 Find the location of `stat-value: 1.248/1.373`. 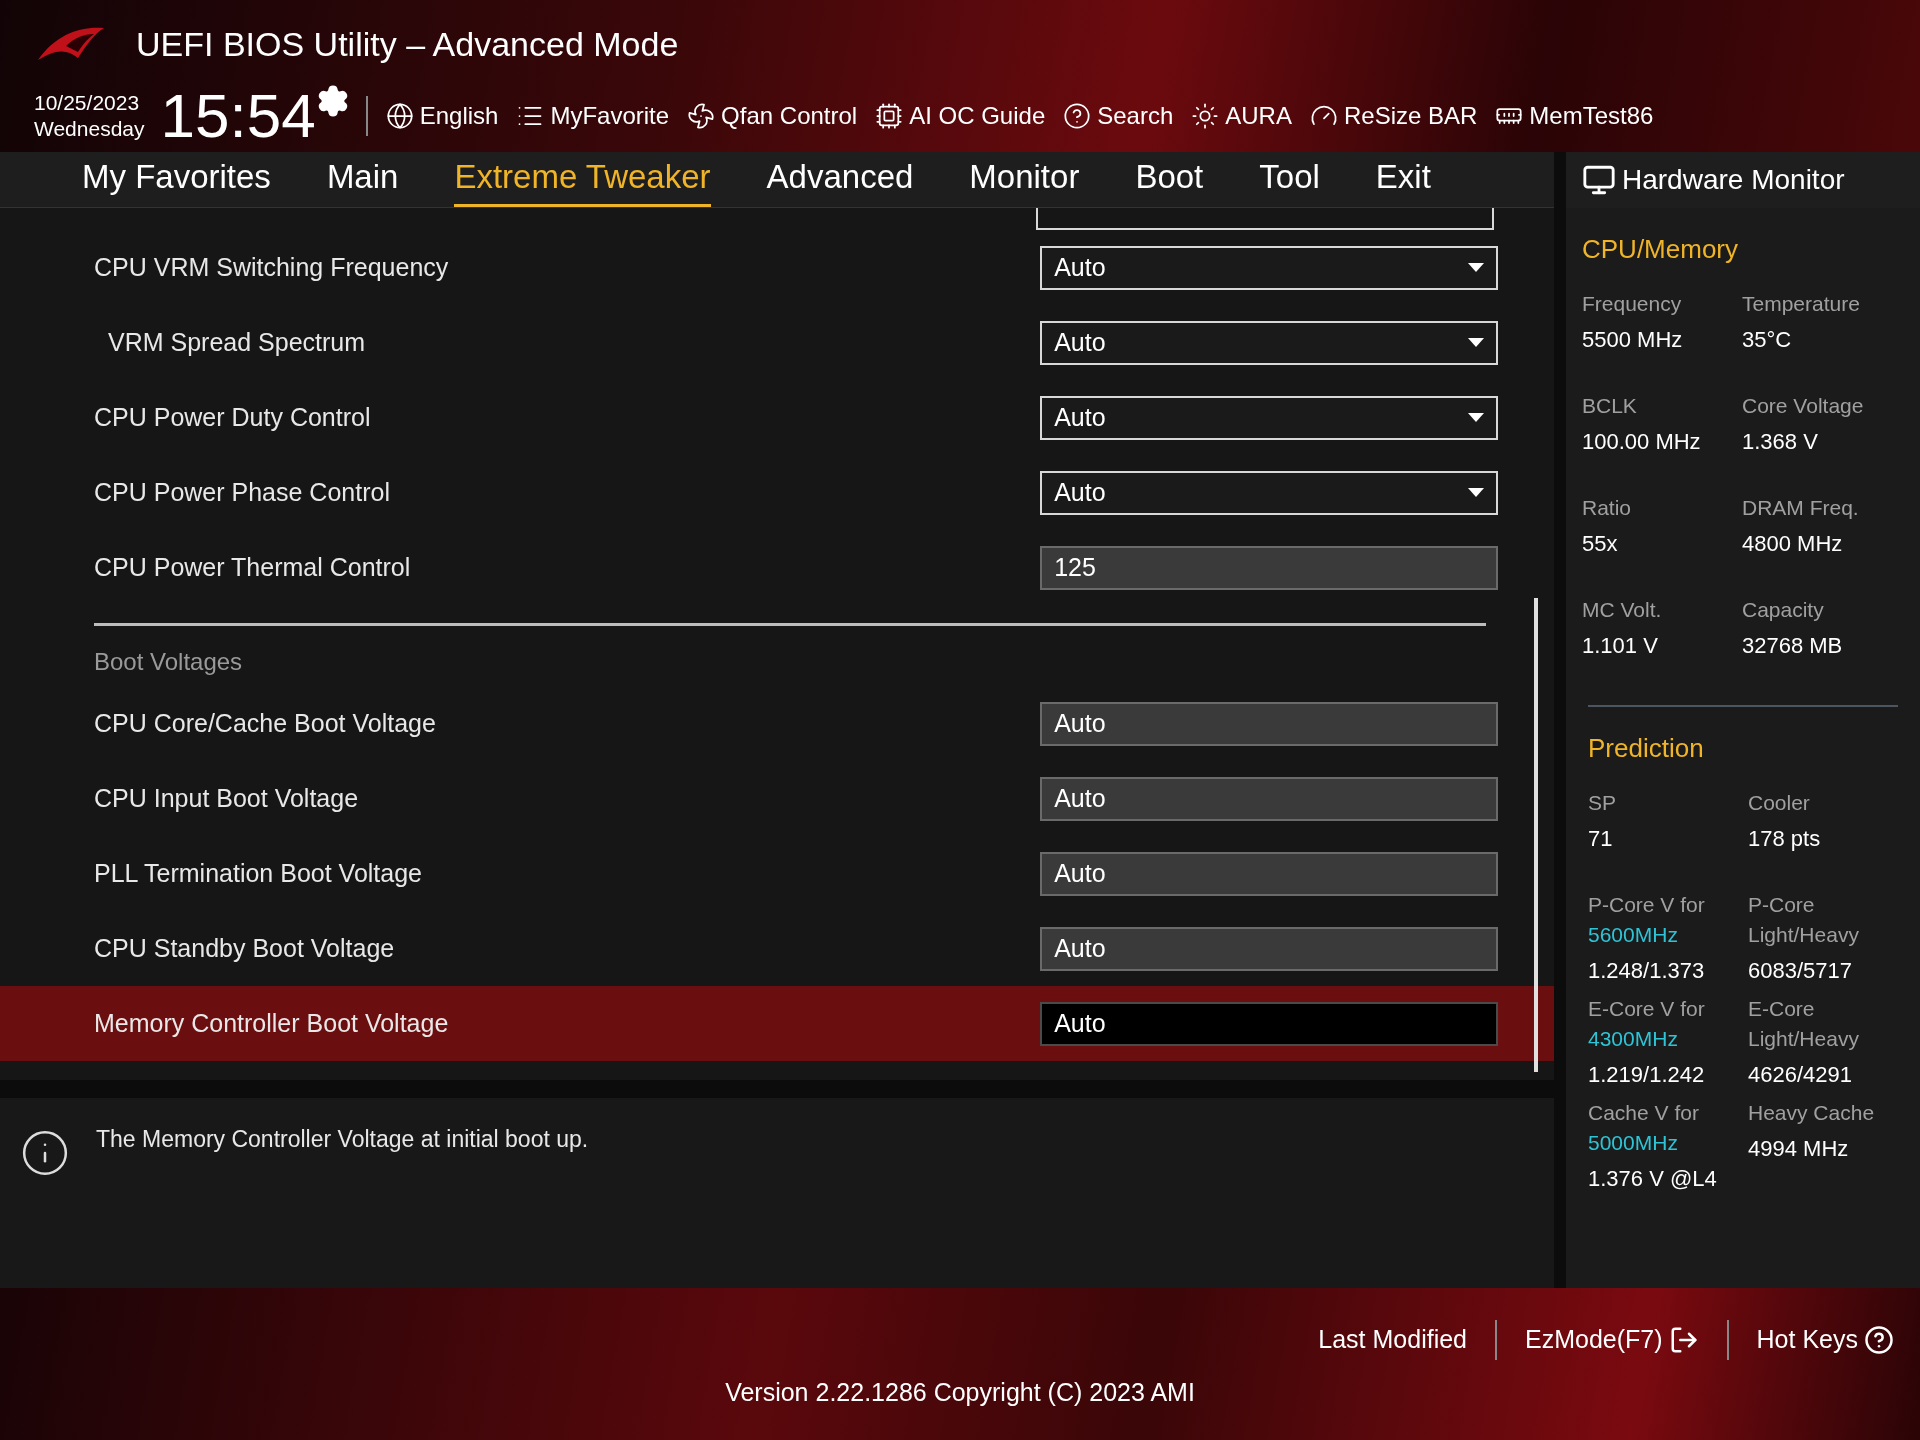

stat-value: 1.248/1.373 is located at coordinates (1647, 971).